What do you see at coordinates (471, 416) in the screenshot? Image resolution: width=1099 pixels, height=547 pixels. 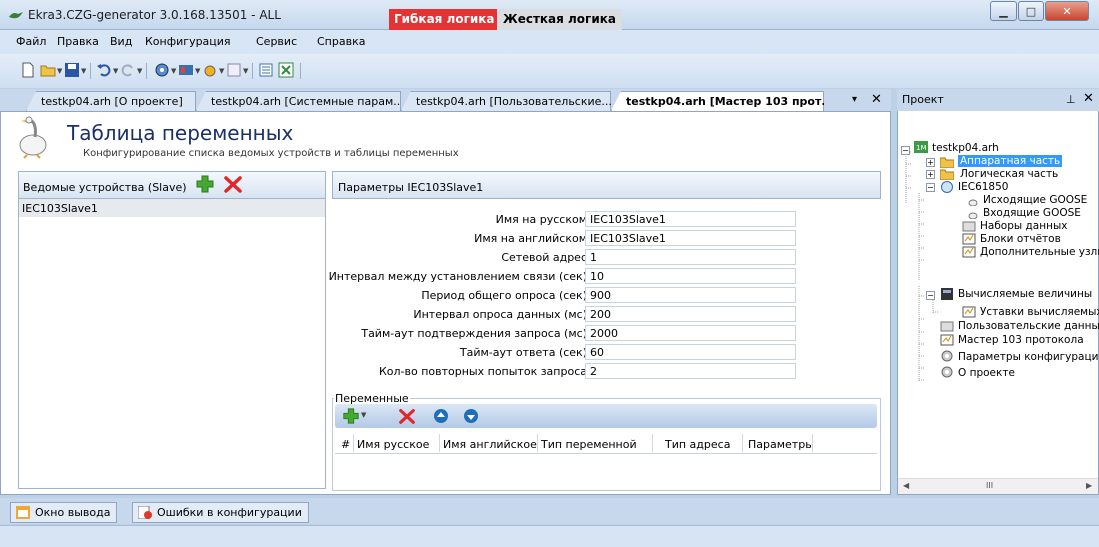 I see `move-down-arrow-icon` at bounding box center [471, 416].